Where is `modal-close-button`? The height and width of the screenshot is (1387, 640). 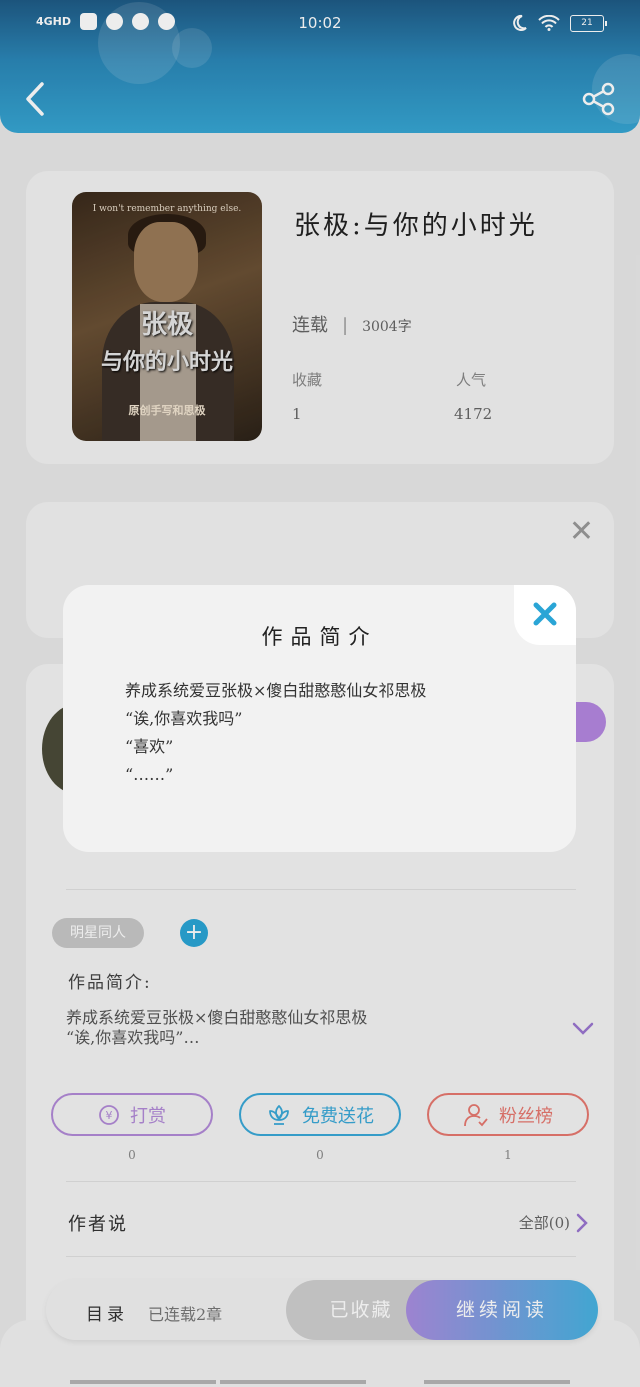 modal-close-button is located at coordinates (545, 615).